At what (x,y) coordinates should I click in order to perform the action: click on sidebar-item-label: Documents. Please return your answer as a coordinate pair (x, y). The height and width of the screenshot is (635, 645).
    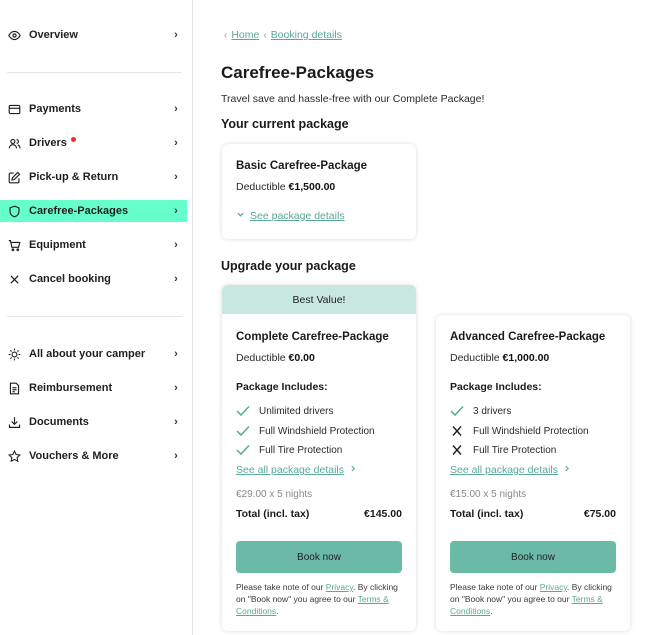
    Looking at the image, I should click on (59, 422).